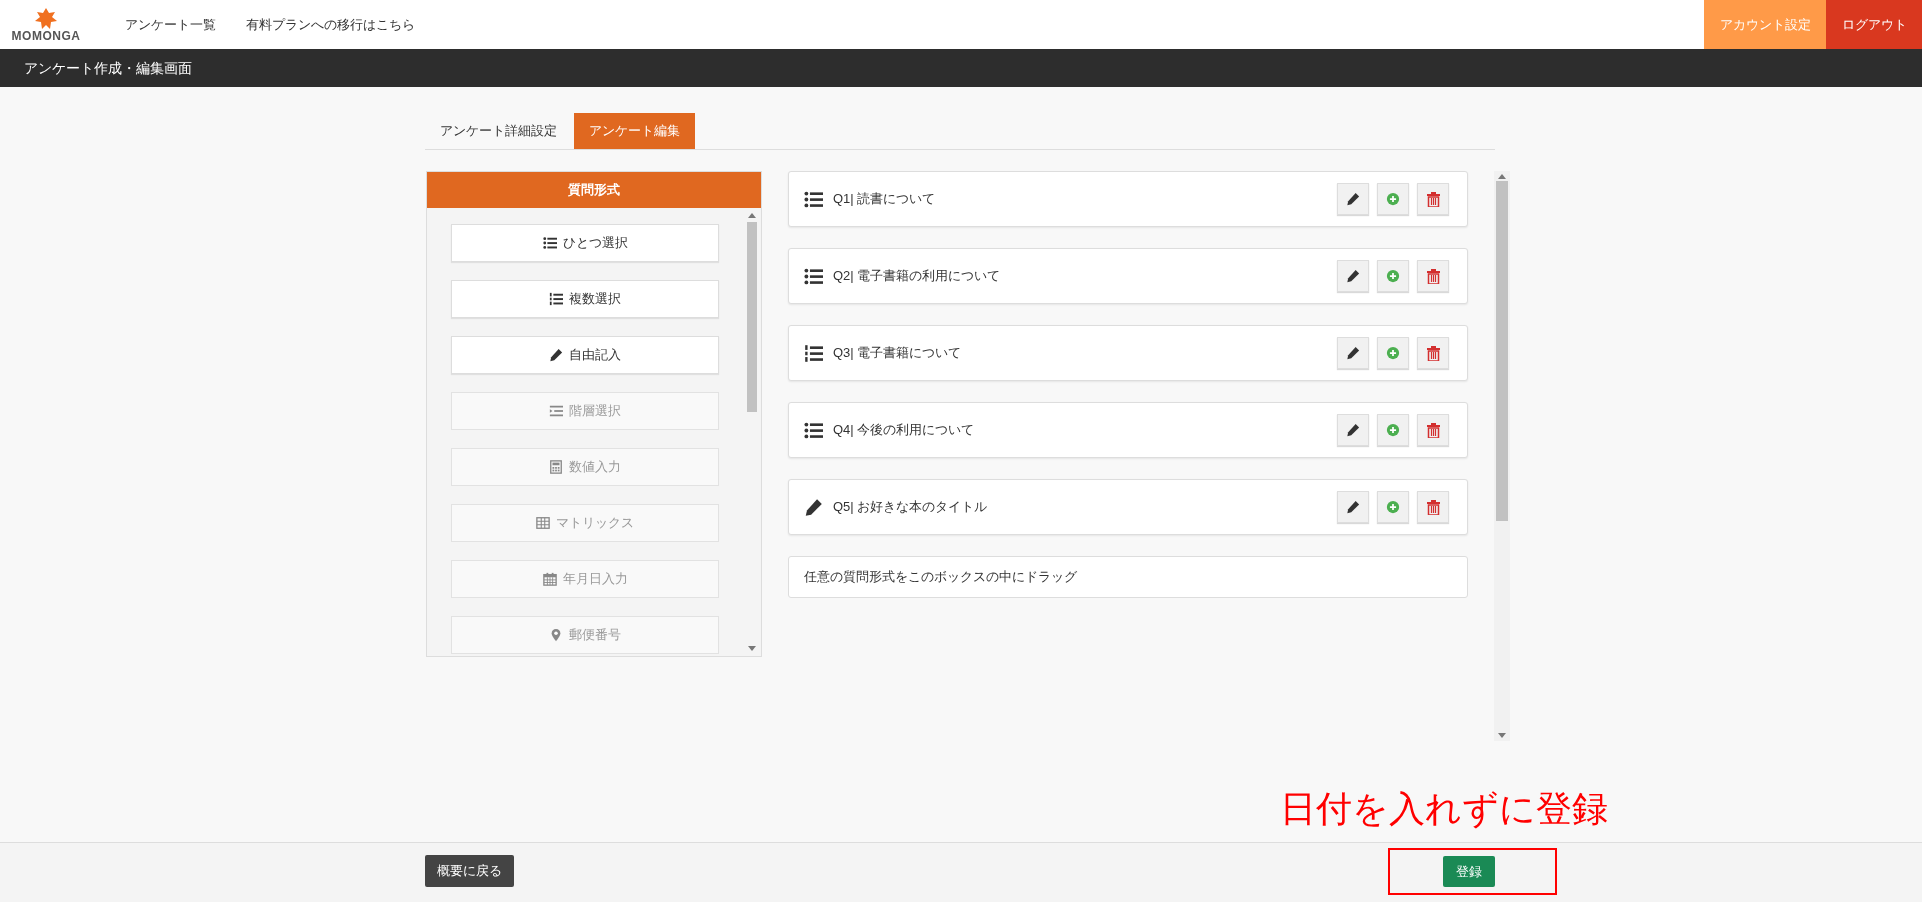  Describe the element at coordinates (1874, 24) in the screenshot. I see `logout-button: ログアウト` at that location.